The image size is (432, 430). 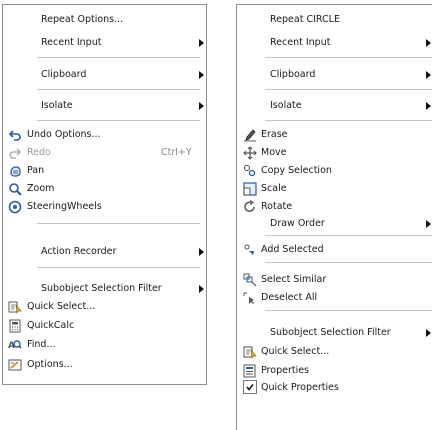 I want to click on menu-shortcut: Ctrl+Y, so click(x=176, y=152).